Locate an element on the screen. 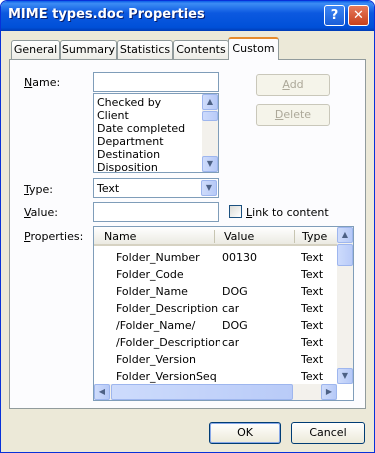 The image size is (375, 453). list-item: Destination is located at coordinates (128, 154).